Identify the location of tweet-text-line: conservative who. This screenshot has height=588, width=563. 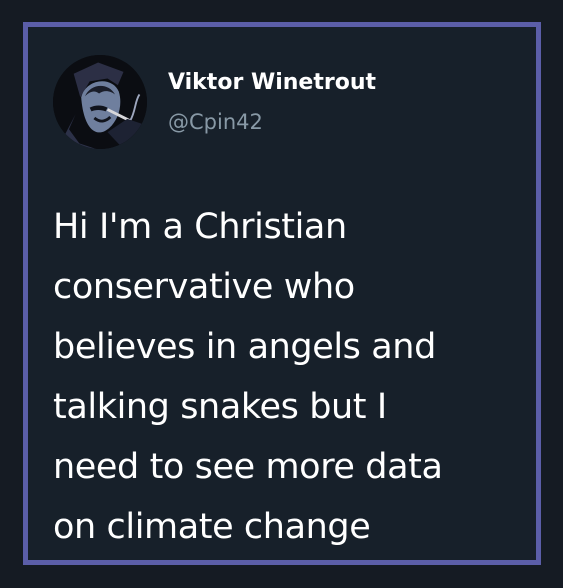
(204, 287).